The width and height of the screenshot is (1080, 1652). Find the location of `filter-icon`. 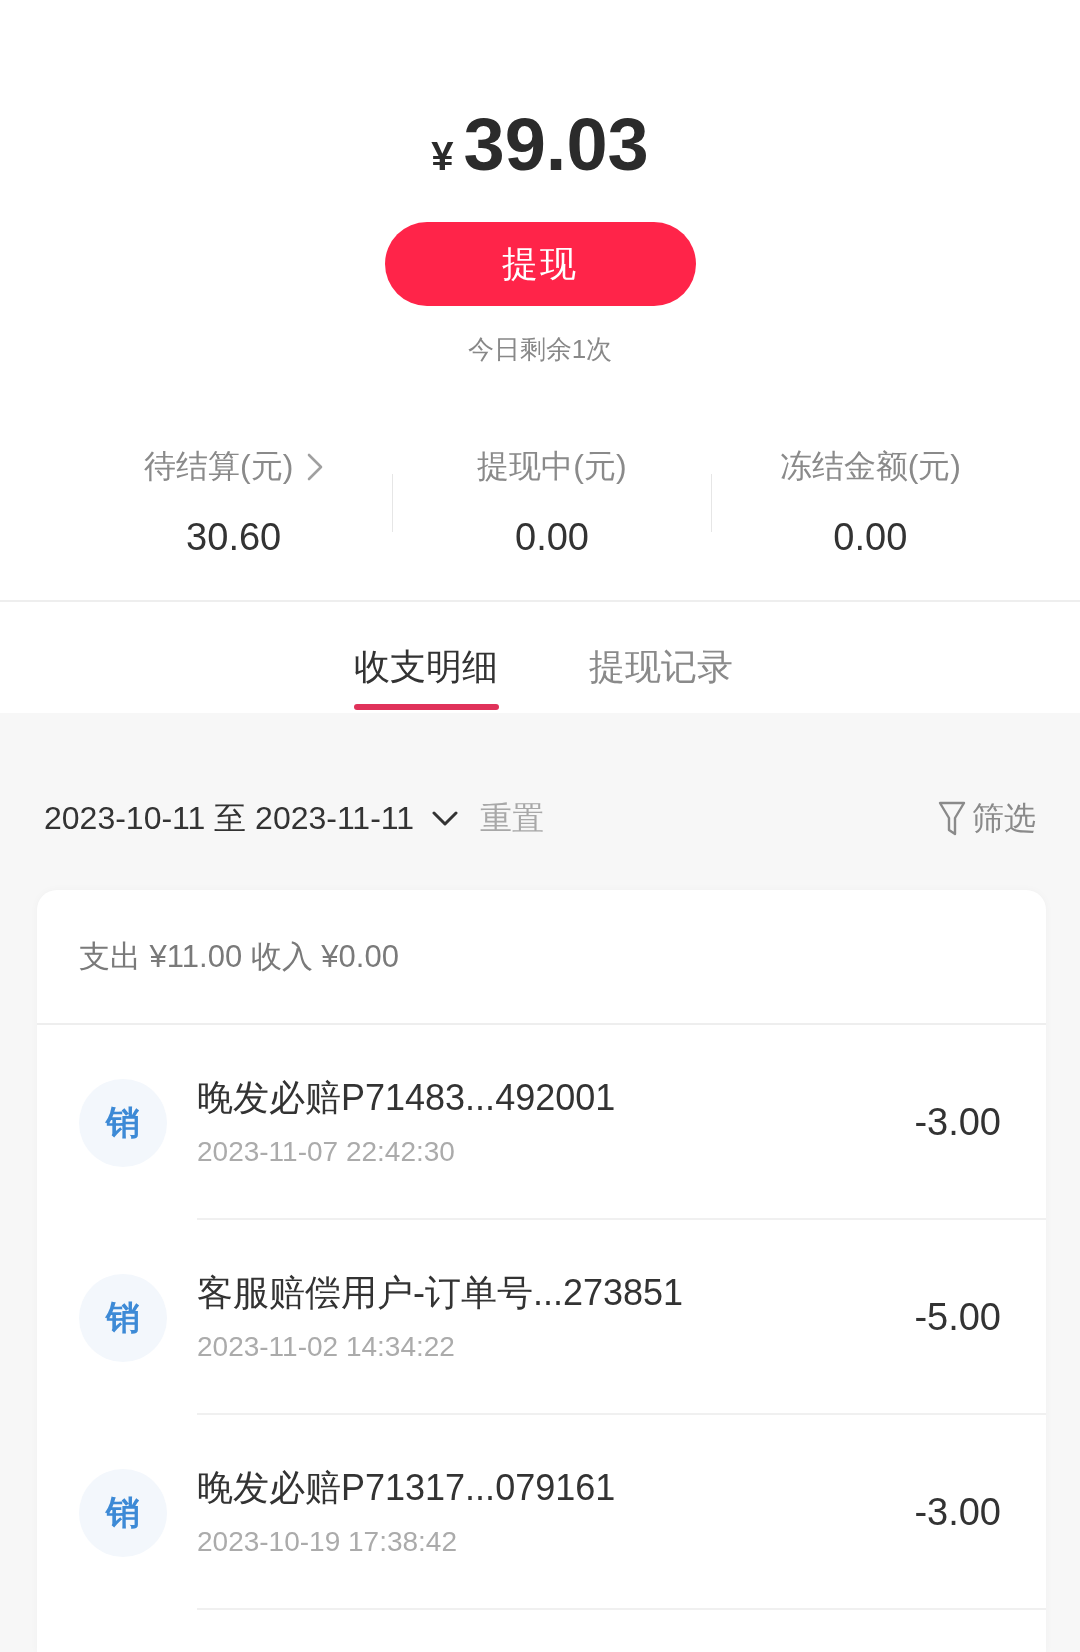

filter-icon is located at coordinates (952, 819).